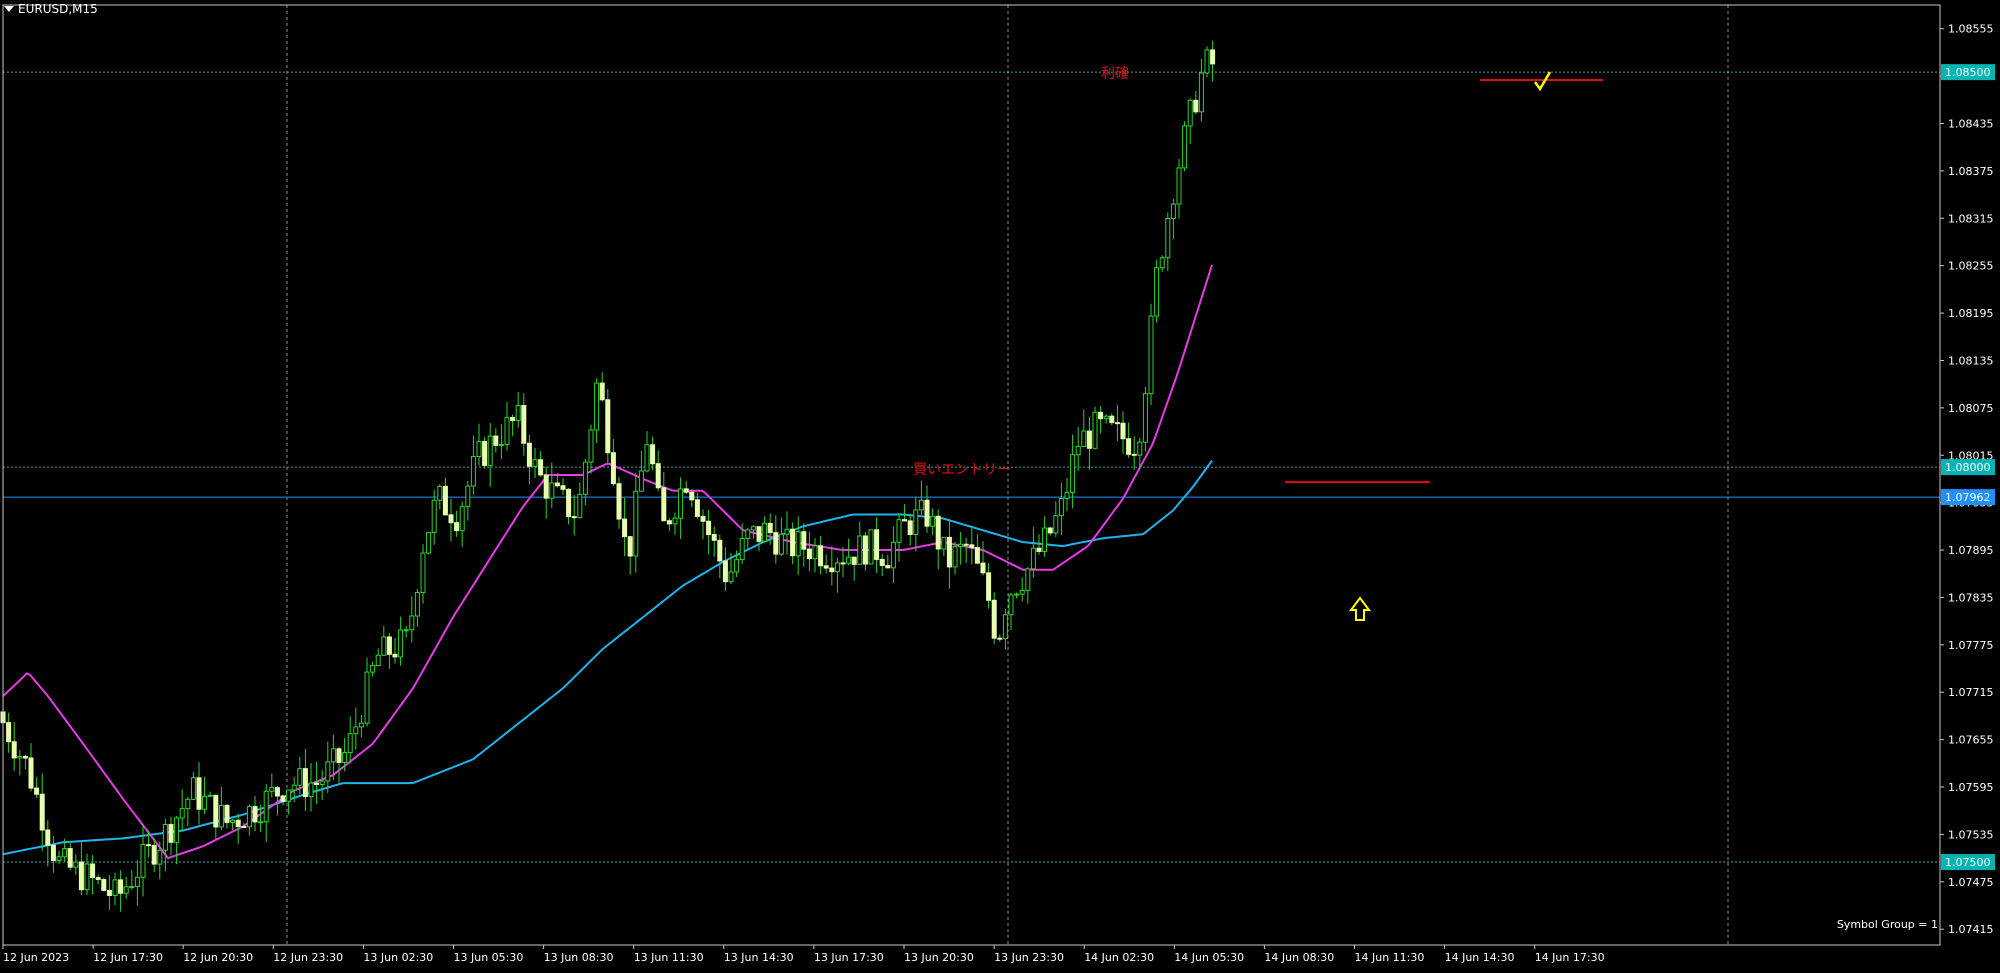  Describe the element at coordinates (1968, 467) in the screenshot. I see `price-tag-label: 1.08000` at that location.